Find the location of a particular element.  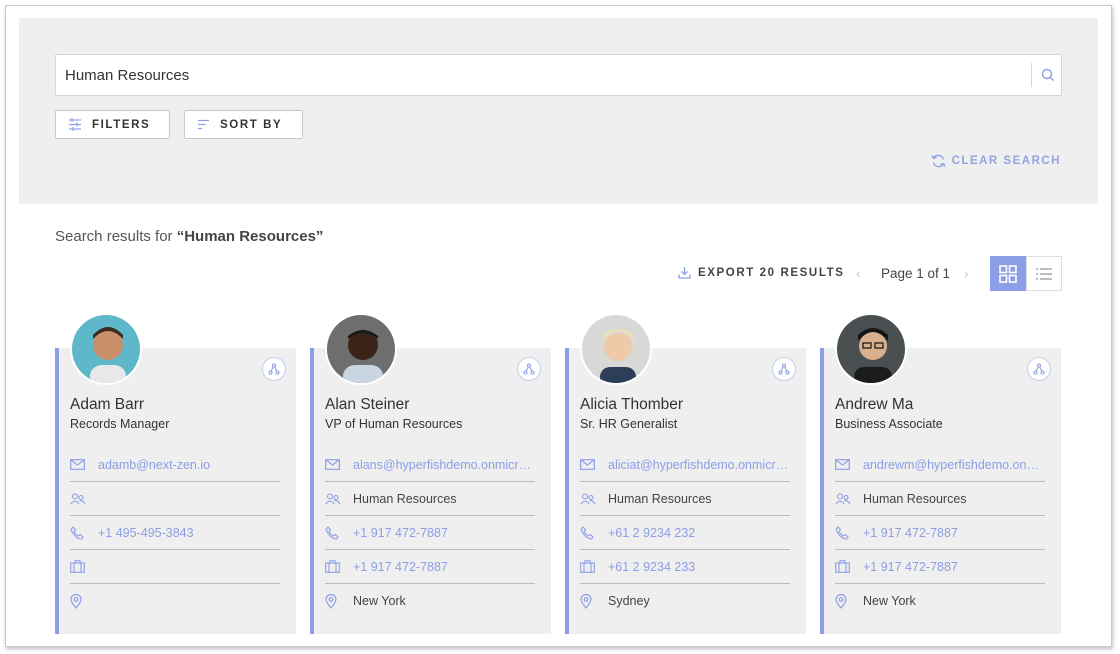

sort-by-label: SORT BY is located at coordinates (251, 124).